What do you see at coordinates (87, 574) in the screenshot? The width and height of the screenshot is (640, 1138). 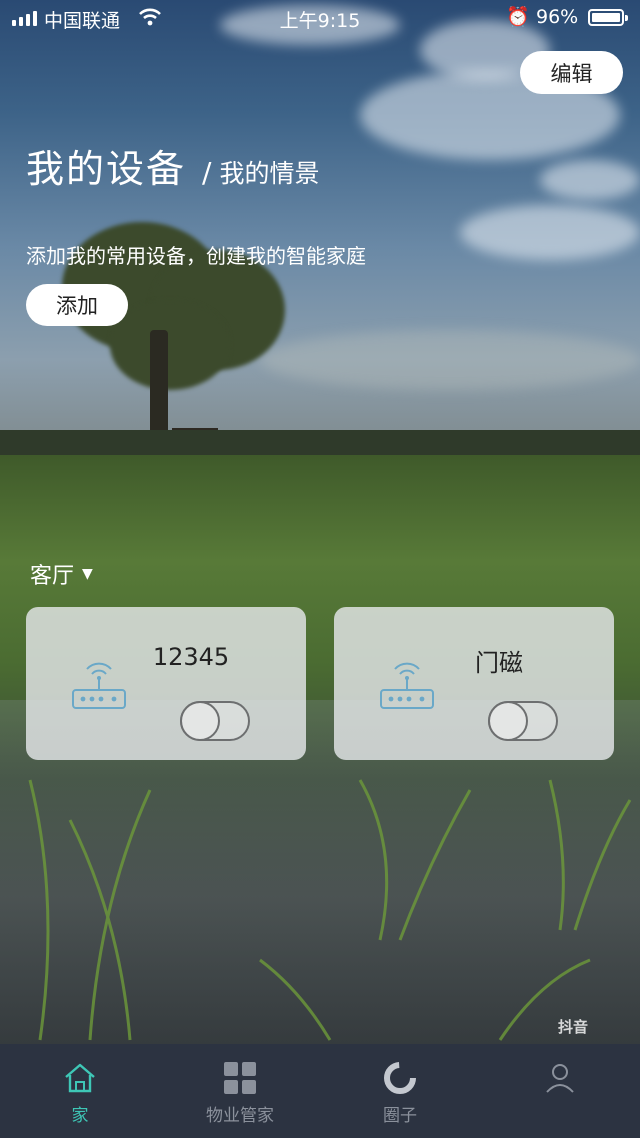 I see `caret-down-icon: ▼` at bounding box center [87, 574].